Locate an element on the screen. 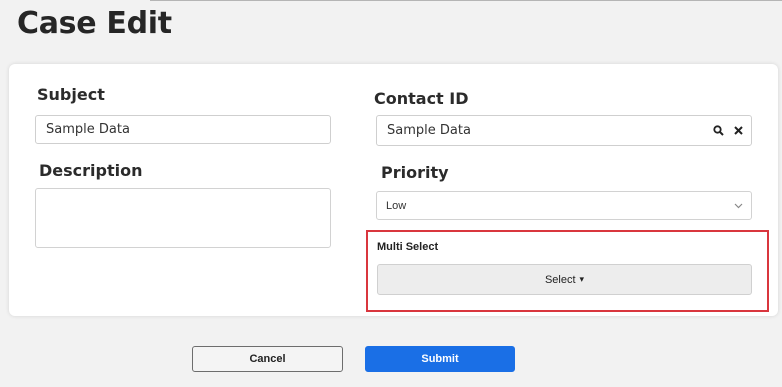 The height and width of the screenshot is (387, 782). multi-select-button: Select ▾ is located at coordinates (564, 279).